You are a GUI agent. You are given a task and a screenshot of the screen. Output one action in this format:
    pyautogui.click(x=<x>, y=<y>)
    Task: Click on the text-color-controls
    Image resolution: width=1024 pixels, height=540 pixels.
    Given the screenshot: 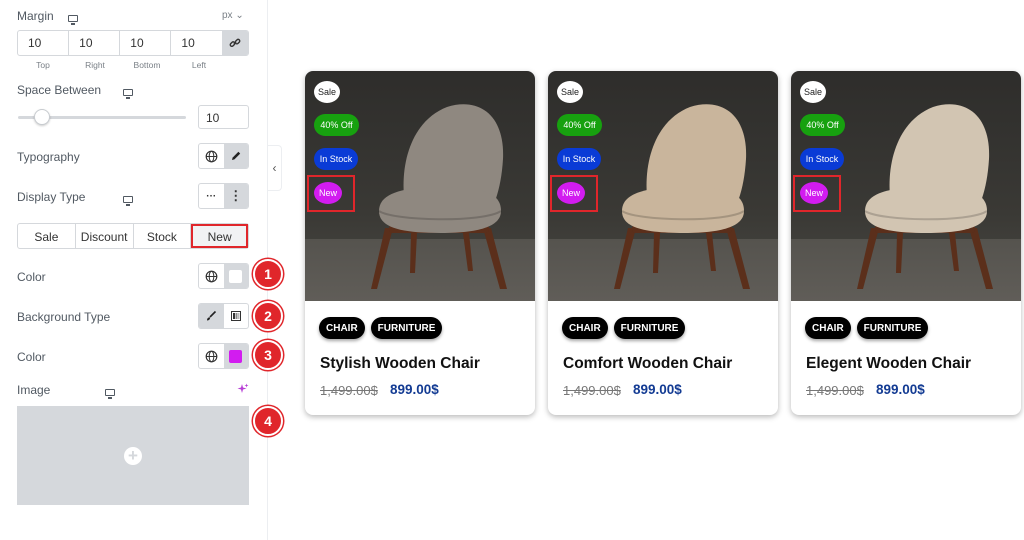 What is the action you would take?
    pyautogui.click(x=223, y=276)
    